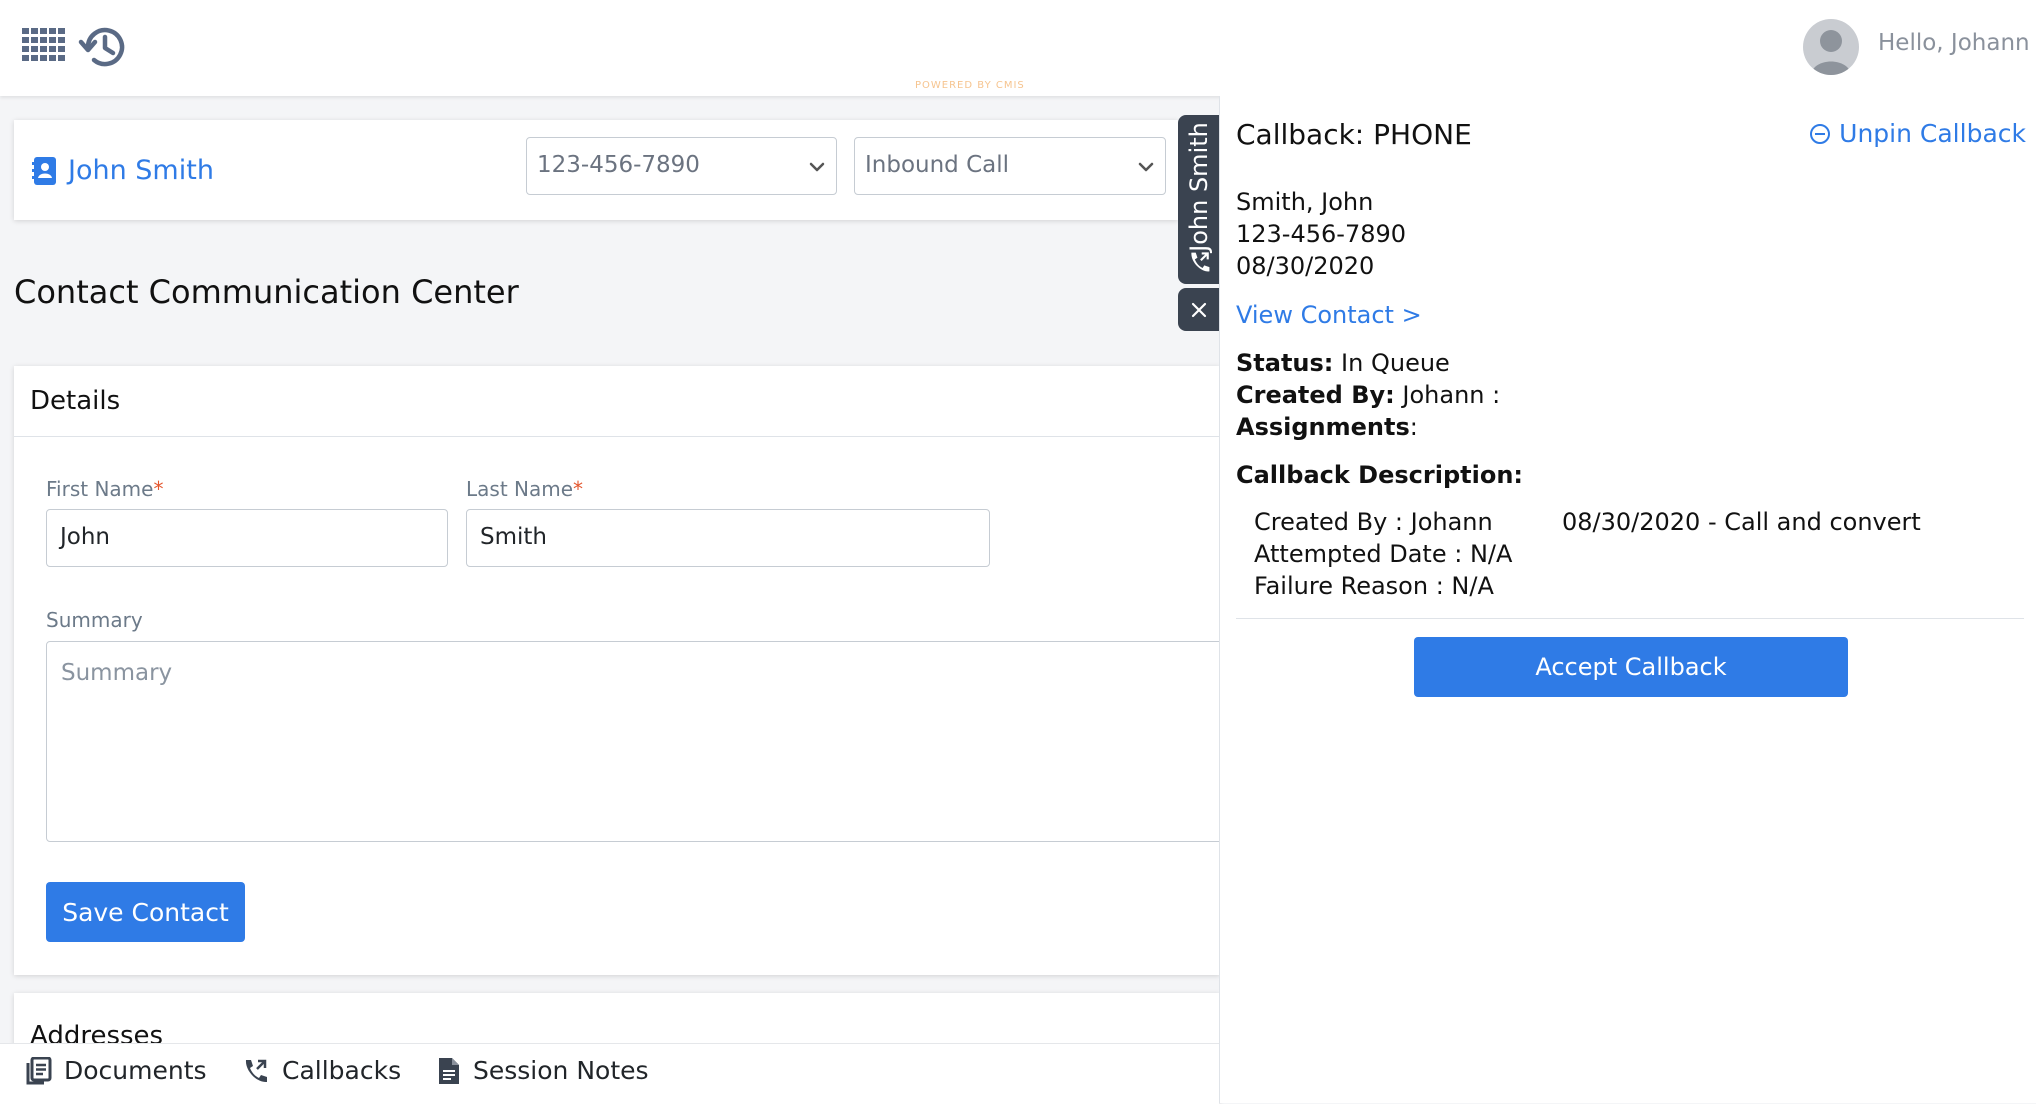 The height and width of the screenshot is (1104, 2036). Describe the element at coordinates (1451, 395) in the screenshot. I see `created-by-value: Johann :` at that location.